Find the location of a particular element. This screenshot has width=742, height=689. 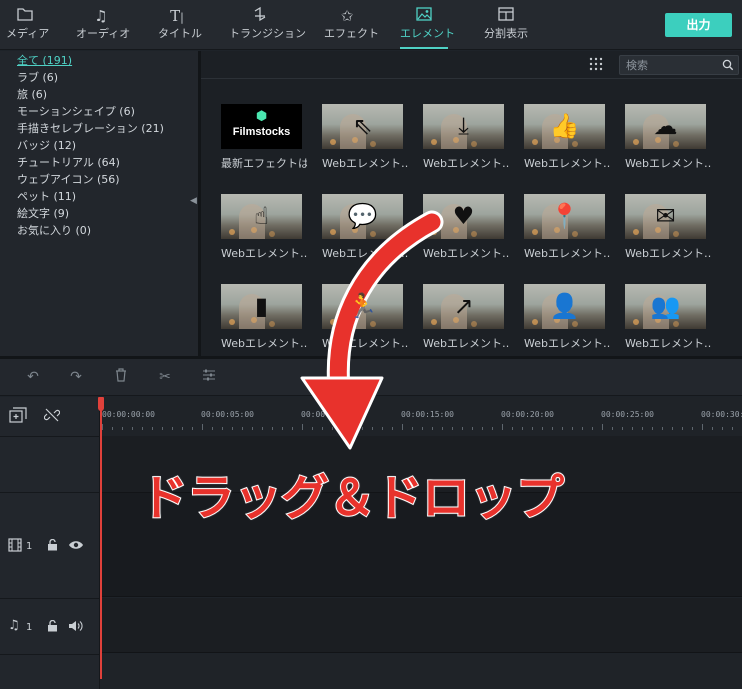

category-item-motion-shape: モーションシェイプ (6) is located at coordinates (99, 111).